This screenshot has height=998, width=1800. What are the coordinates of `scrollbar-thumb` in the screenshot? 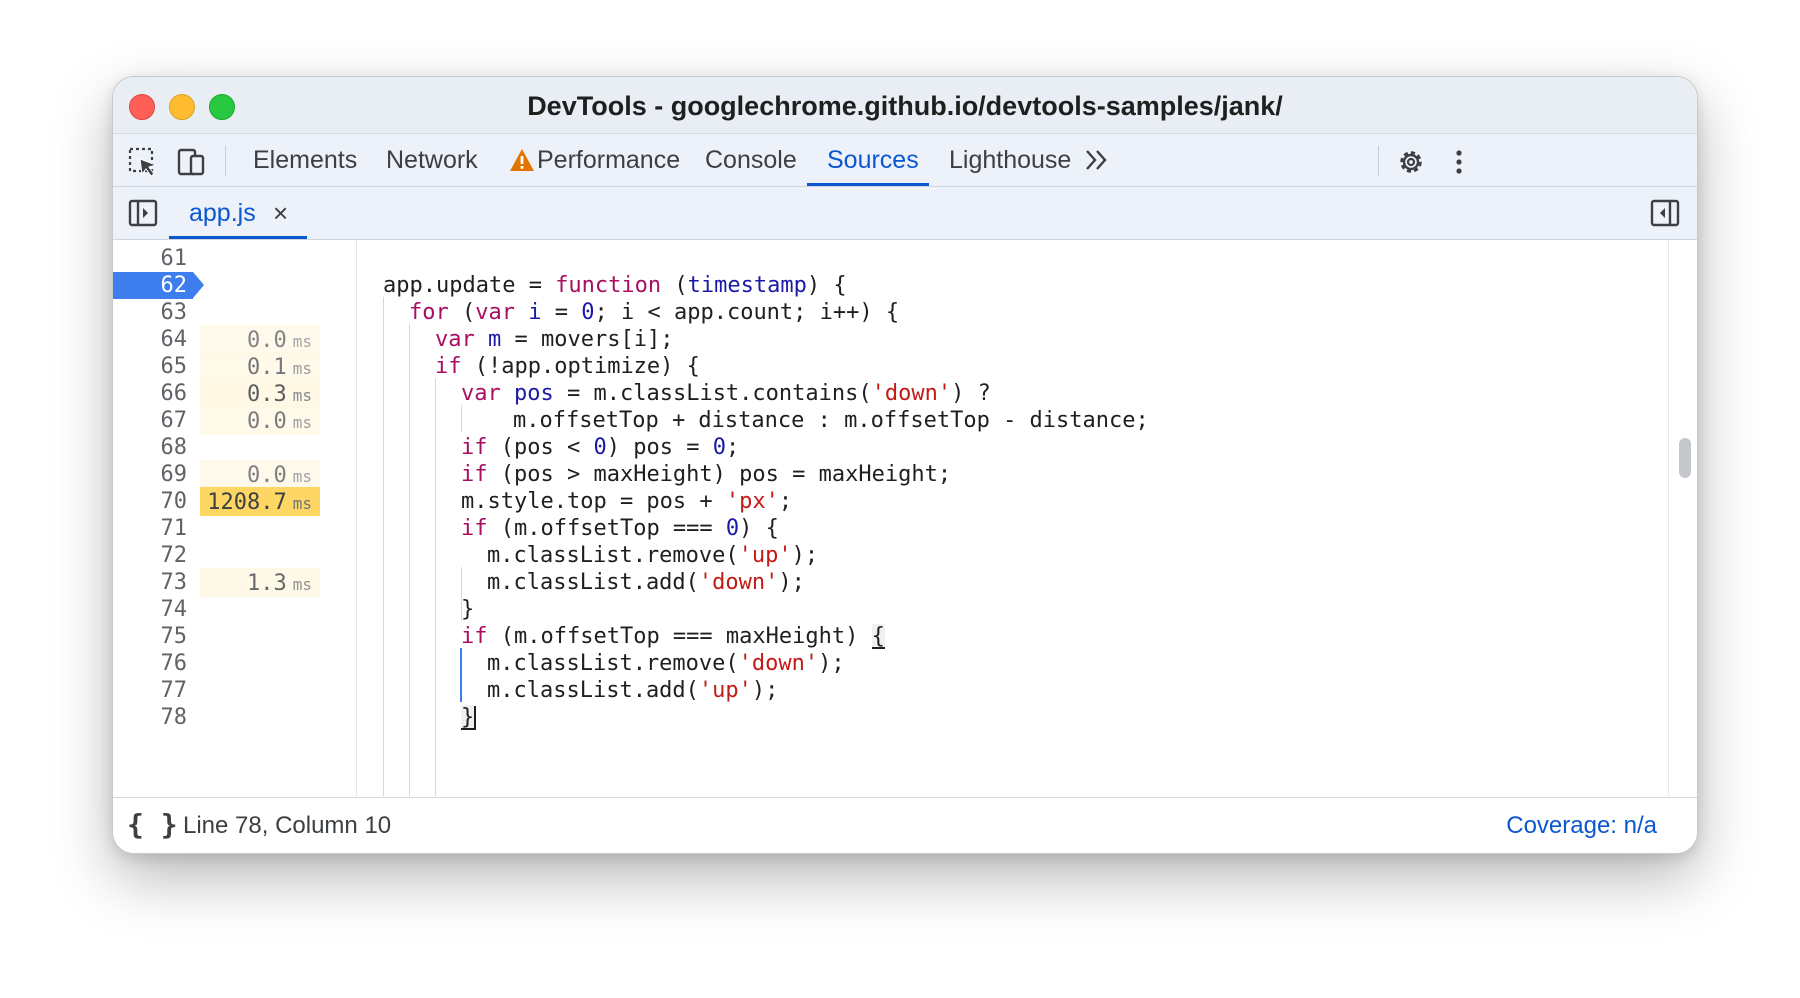 It's located at (1685, 458).